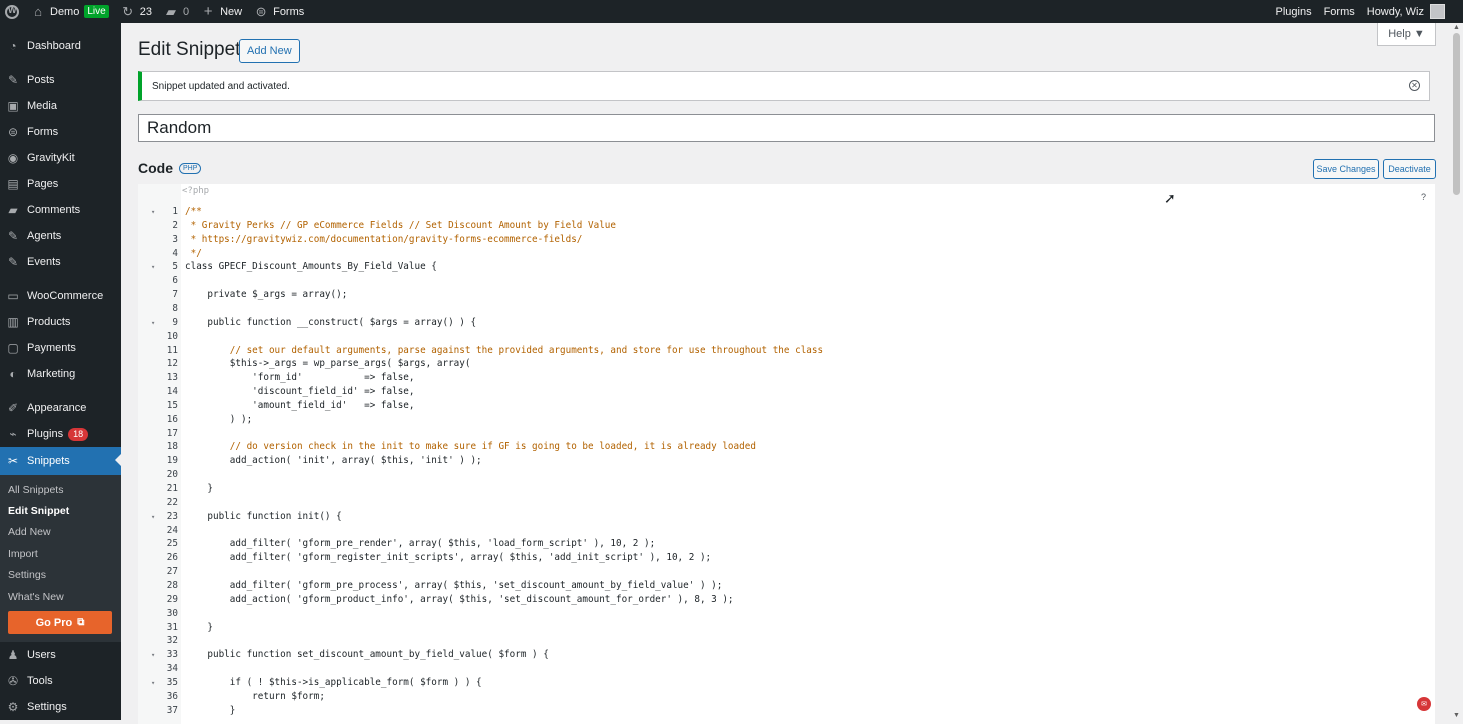 Image resolution: width=1463 pixels, height=724 pixels. I want to click on comments-menu: ▰ 0, so click(176, 11).